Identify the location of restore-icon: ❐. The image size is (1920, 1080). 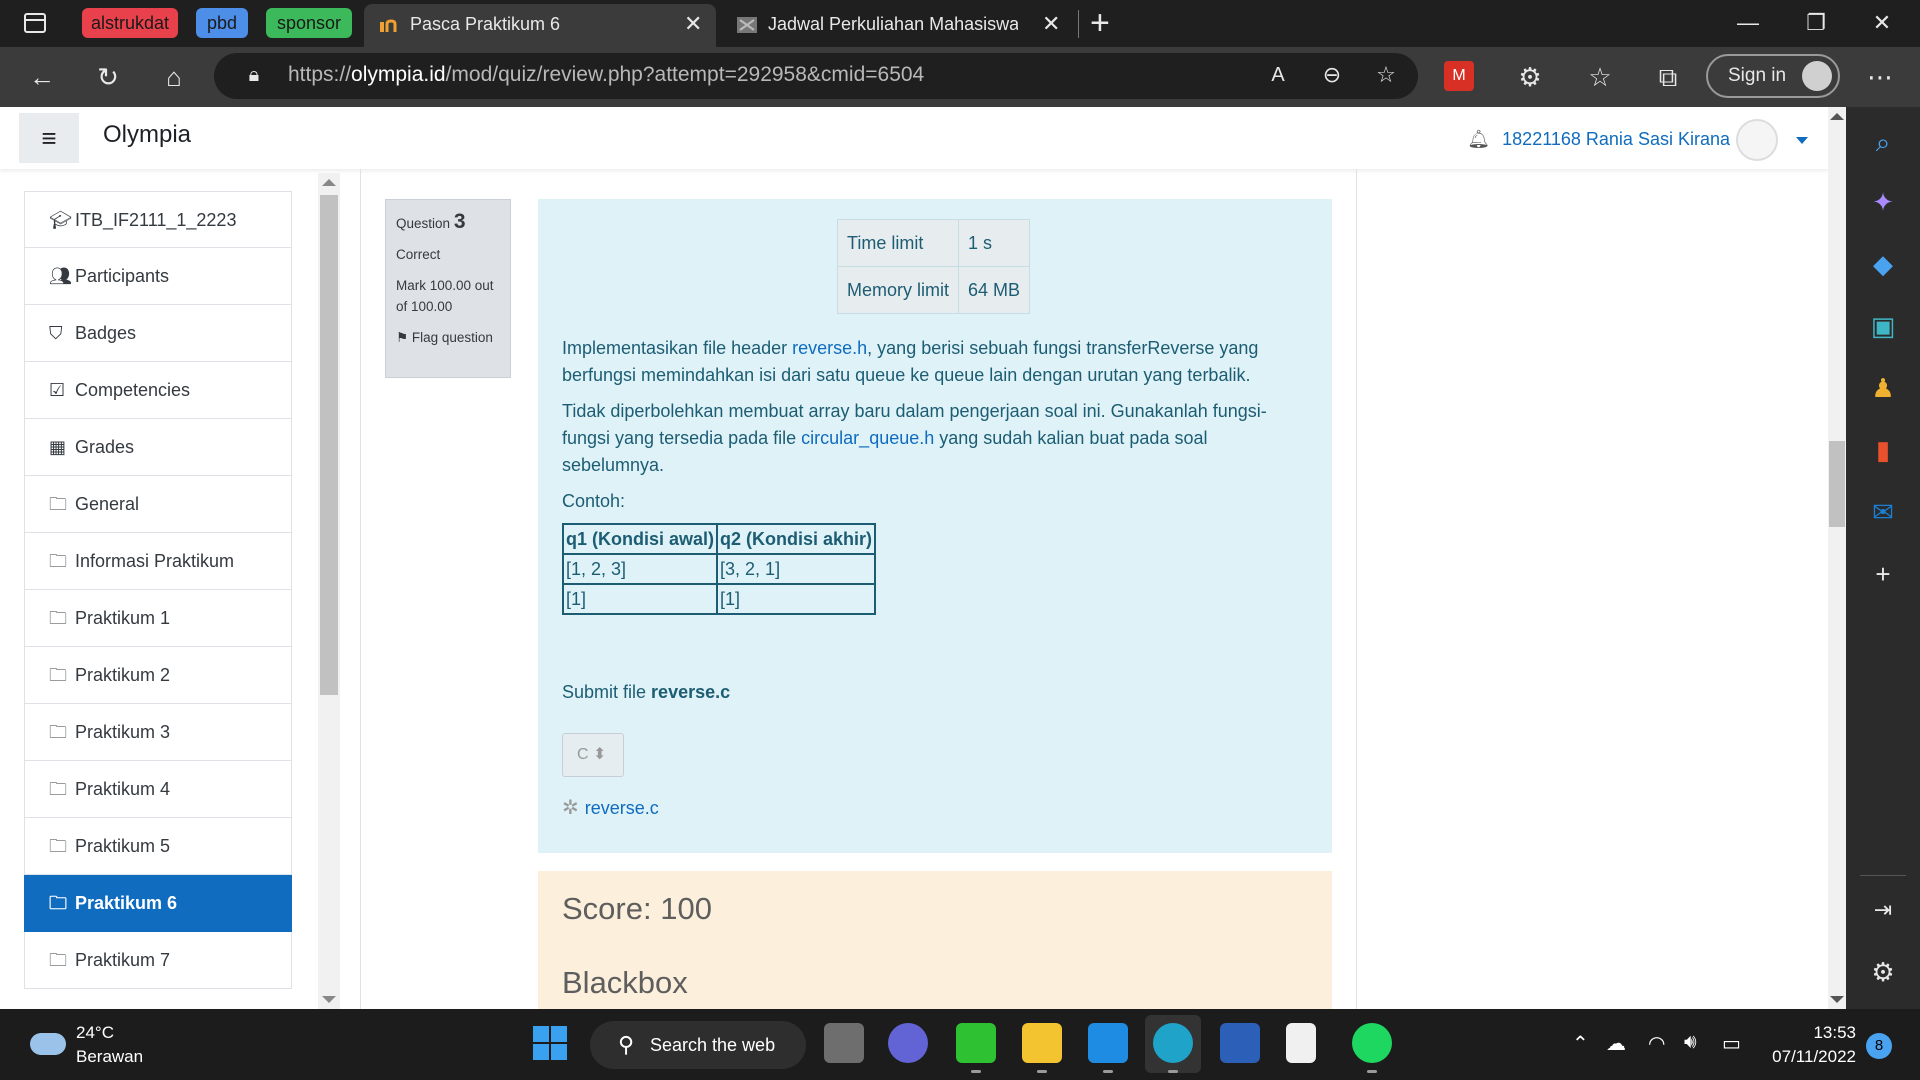
(1816, 23).